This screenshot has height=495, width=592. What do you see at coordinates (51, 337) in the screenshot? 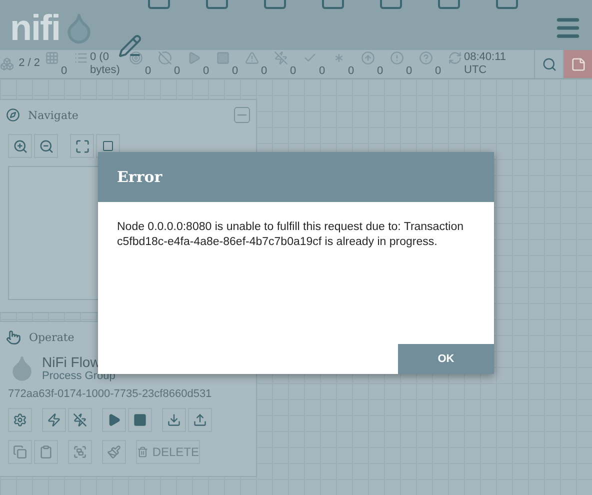
I see `panel-title: Operate` at bounding box center [51, 337].